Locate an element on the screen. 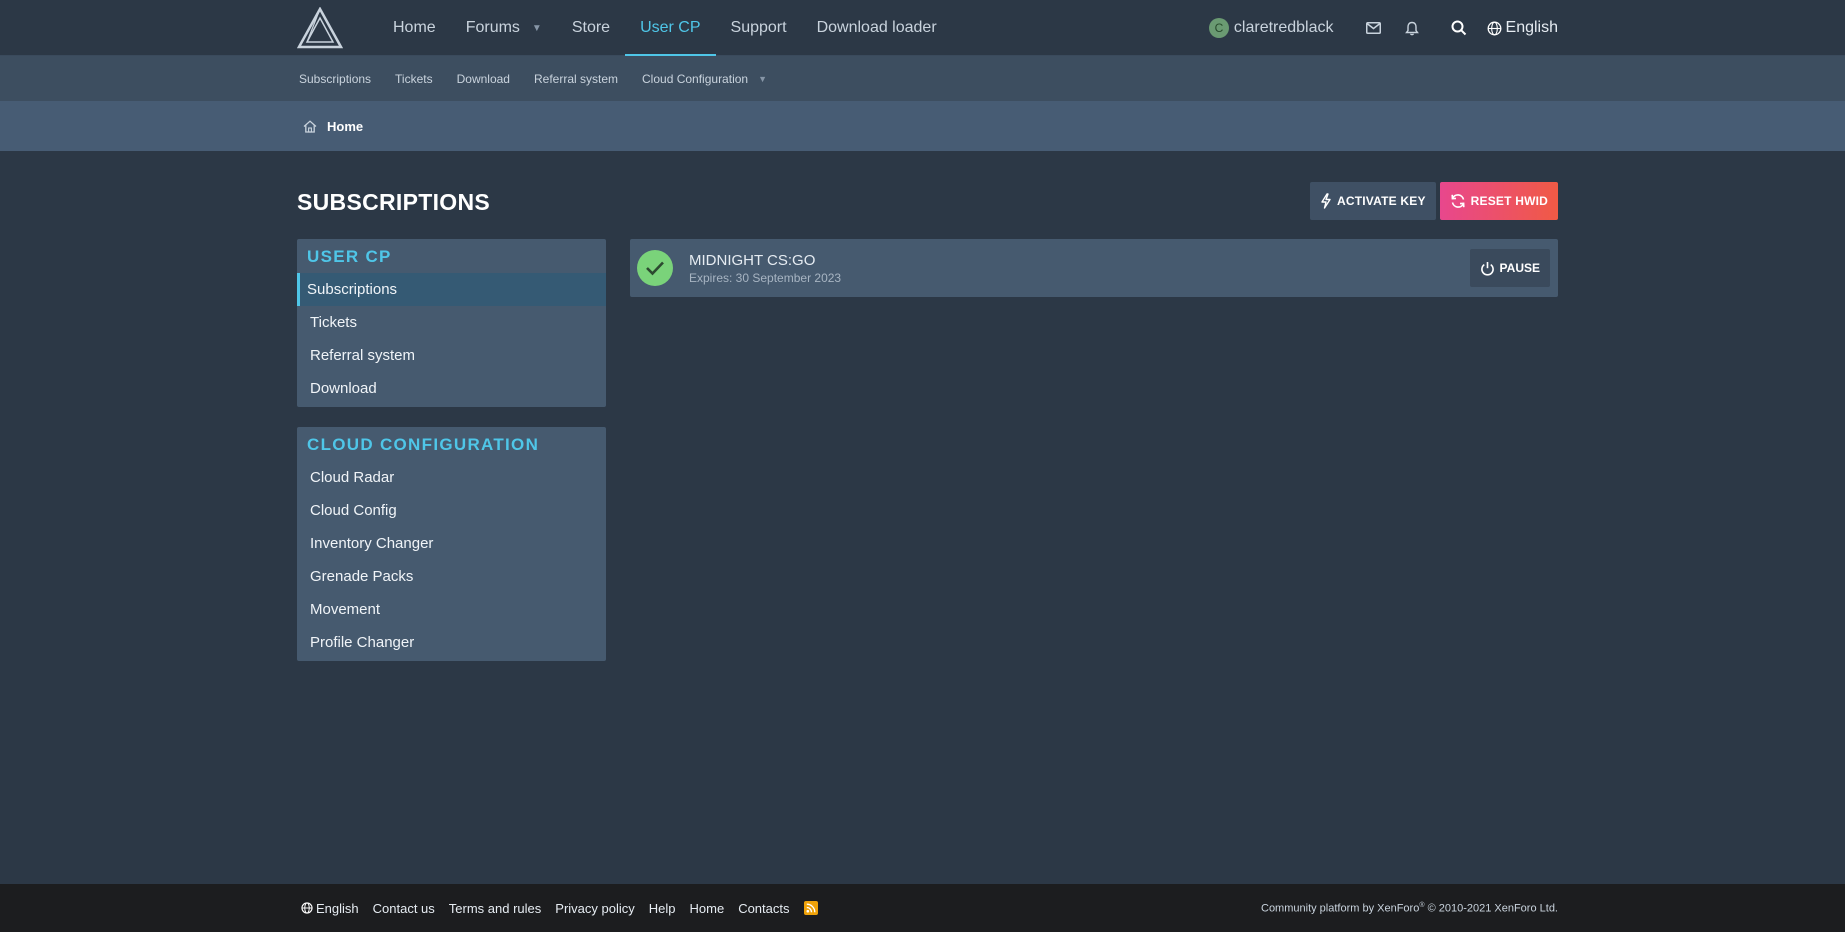 The width and height of the screenshot is (1845, 932). logo-icon is located at coordinates (321, 28).